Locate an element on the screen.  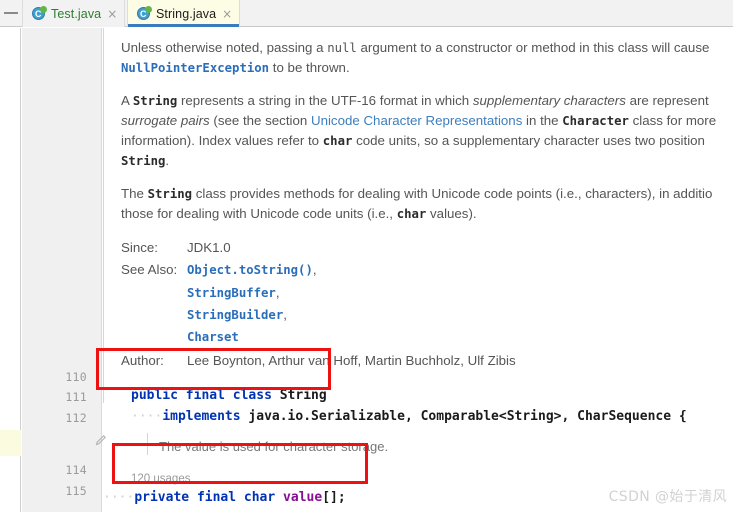
link-object-tostring: Object.toString() is located at coordinates (250, 270).